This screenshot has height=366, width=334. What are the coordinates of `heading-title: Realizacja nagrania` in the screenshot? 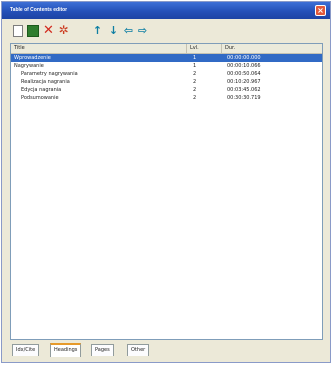 It's located at (45, 82).